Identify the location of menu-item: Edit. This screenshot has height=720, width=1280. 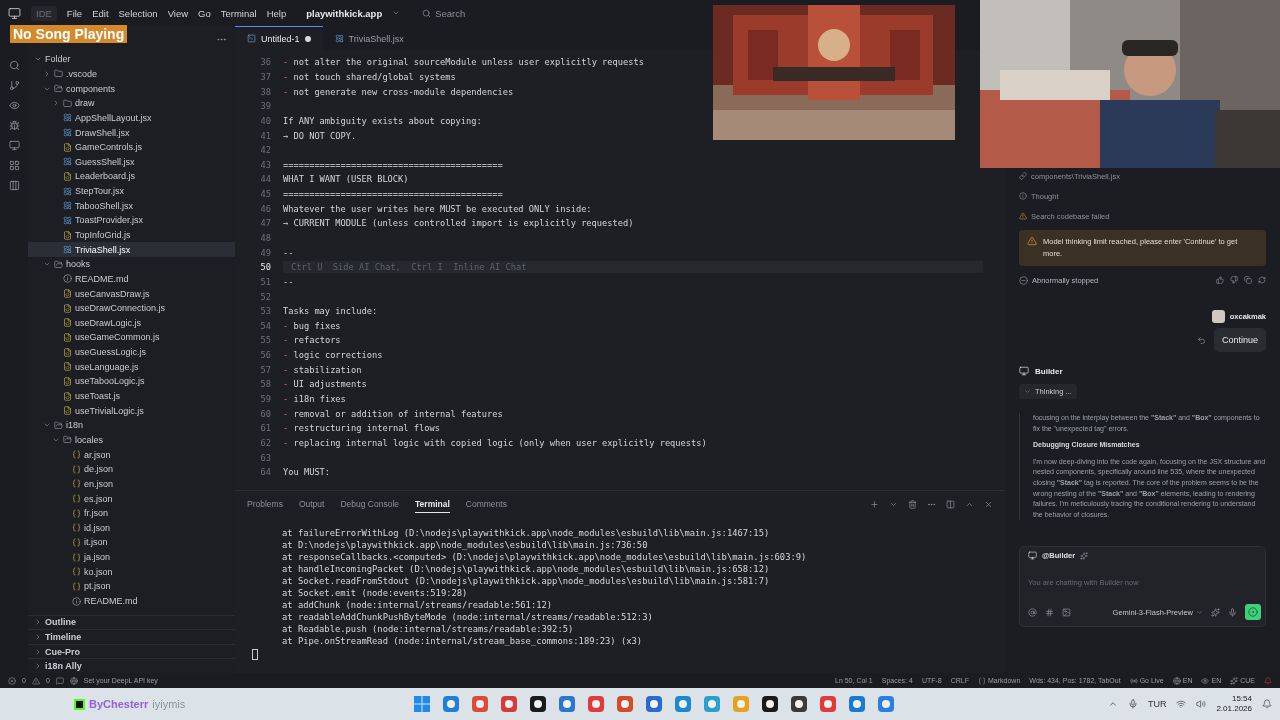
(100, 13).